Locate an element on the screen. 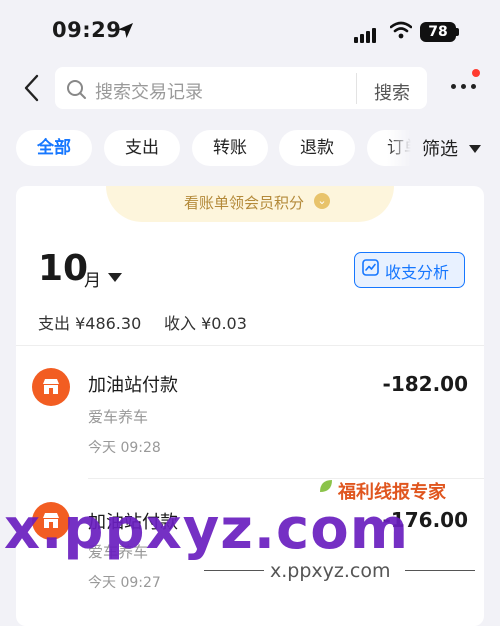 The height and width of the screenshot is (626, 500). merchant-store-icon is located at coordinates (51, 387).